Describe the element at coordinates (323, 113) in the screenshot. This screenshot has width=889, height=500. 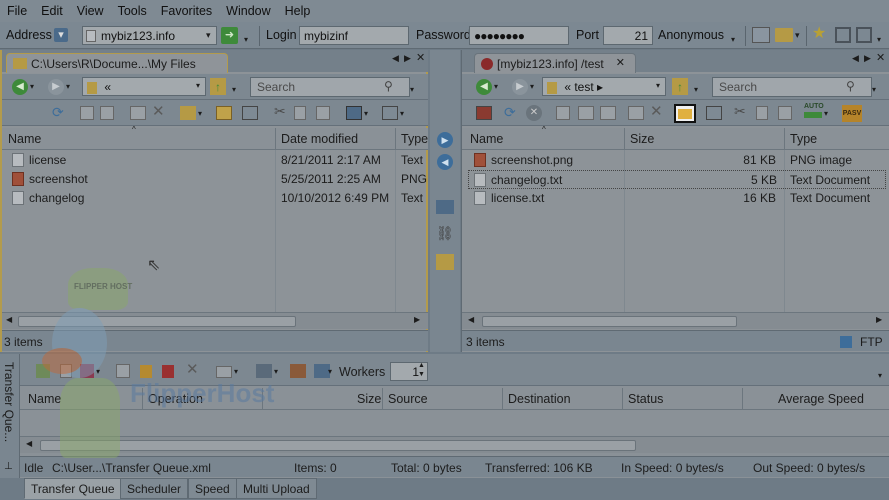
I see `paste-icon` at that location.